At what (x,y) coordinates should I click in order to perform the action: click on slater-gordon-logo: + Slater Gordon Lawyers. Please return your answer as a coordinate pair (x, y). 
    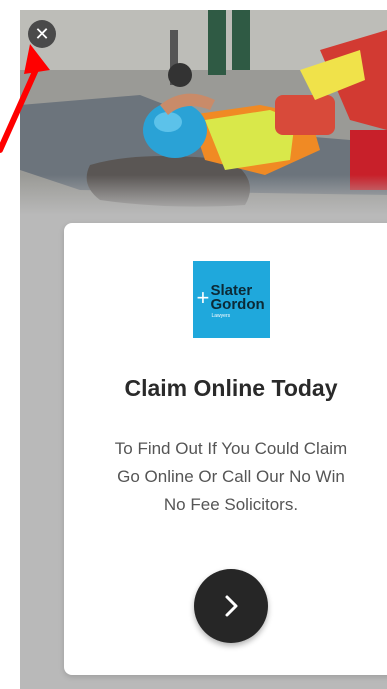
    Looking at the image, I should click on (231, 299).